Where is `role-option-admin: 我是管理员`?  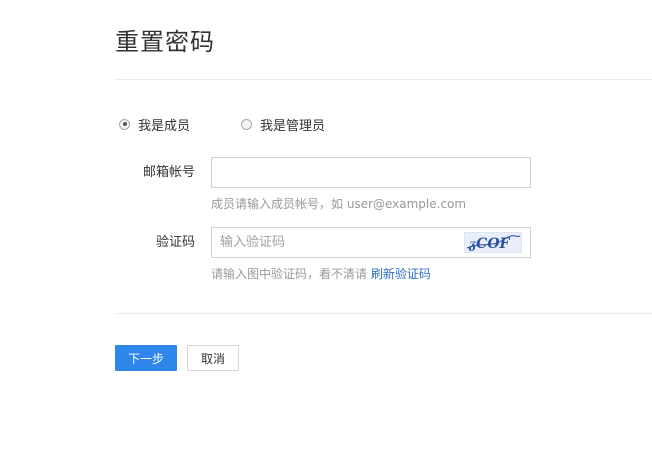 role-option-admin: 我是管理员 is located at coordinates (283, 124).